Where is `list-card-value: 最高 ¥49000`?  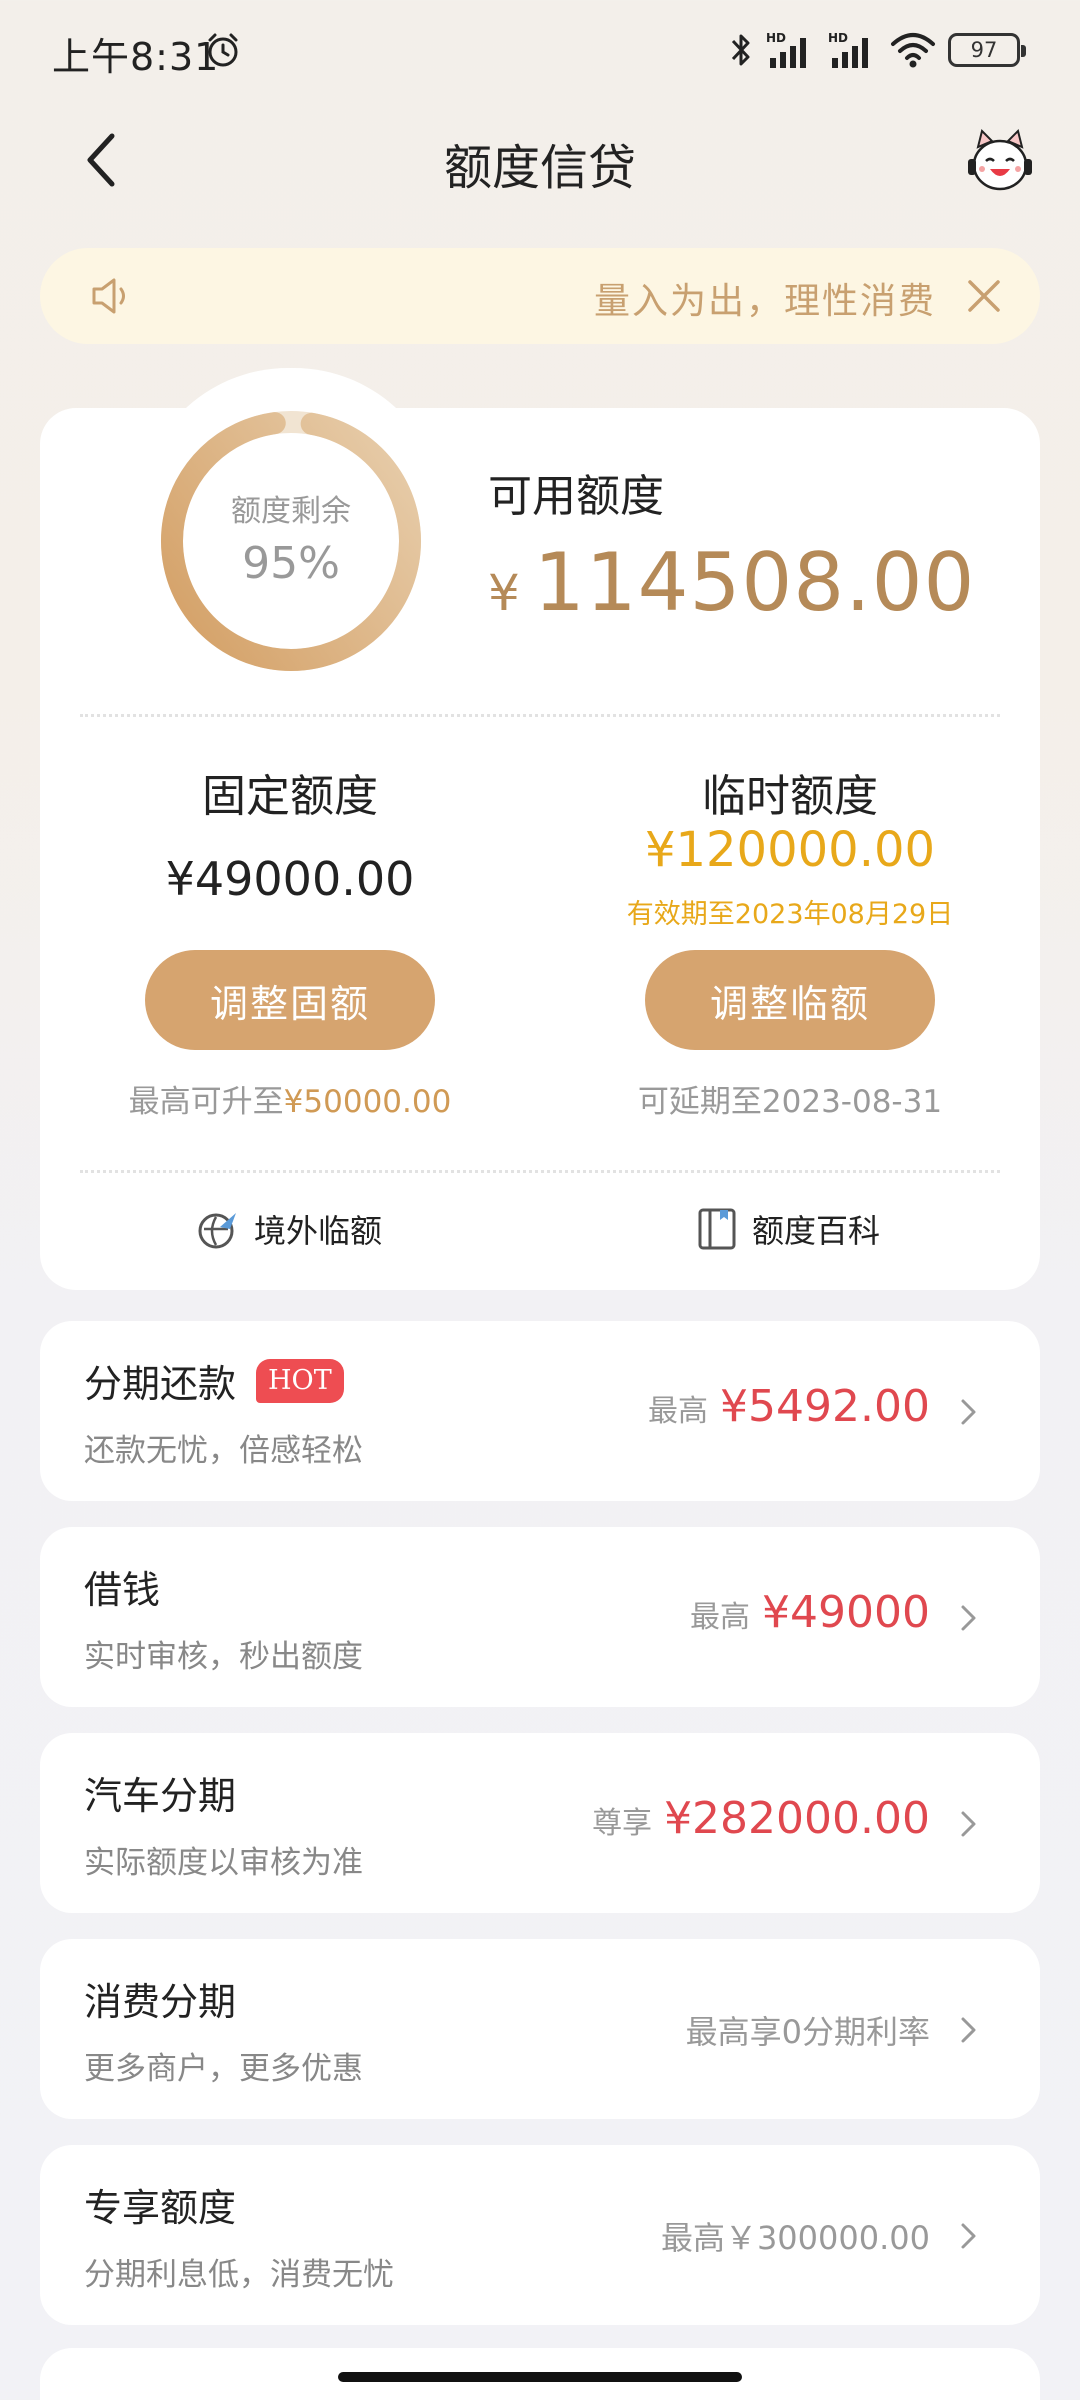 list-card-value: 最高 ¥49000 is located at coordinates (810, 1612).